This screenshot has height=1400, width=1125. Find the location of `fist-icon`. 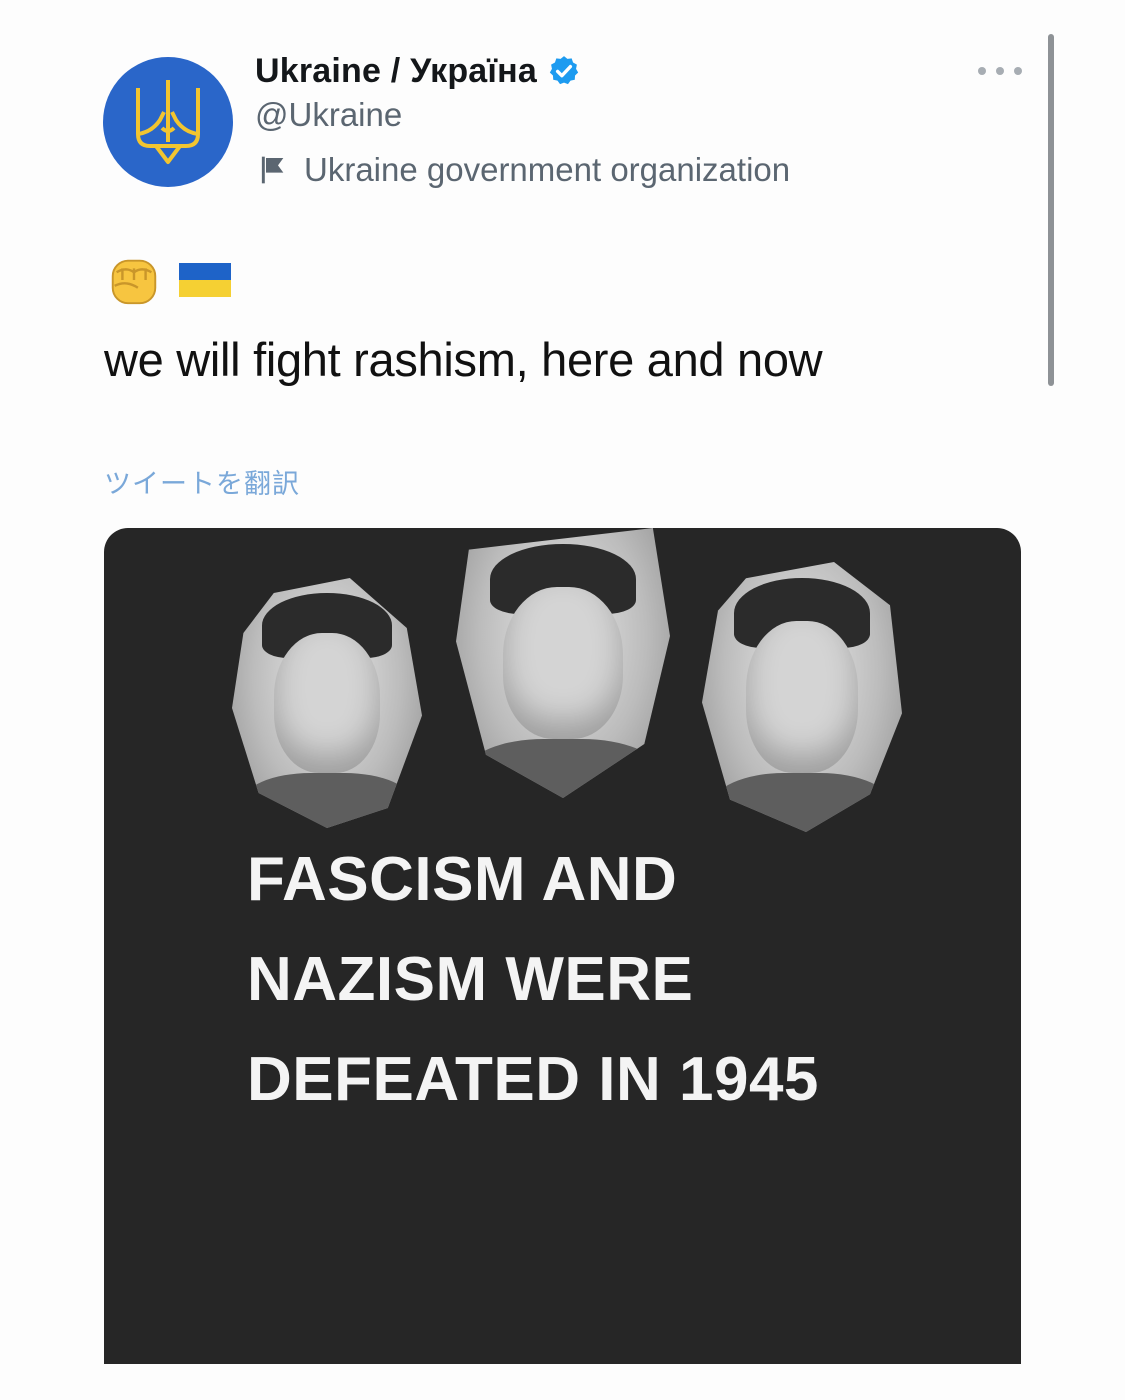

fist-icon is located at coordinates (134, 282).